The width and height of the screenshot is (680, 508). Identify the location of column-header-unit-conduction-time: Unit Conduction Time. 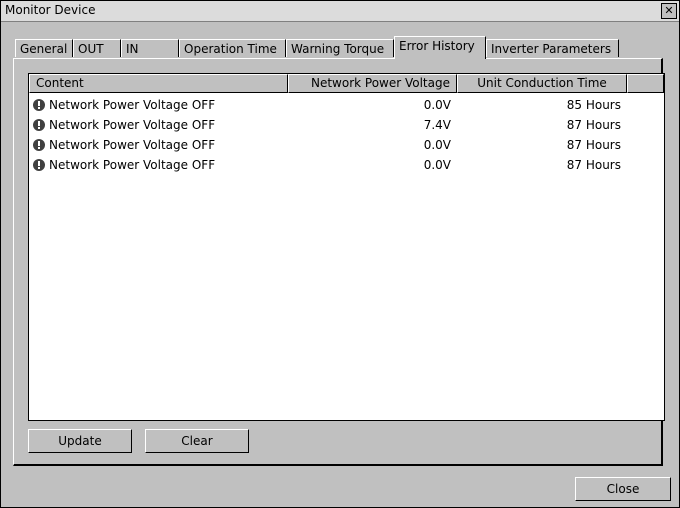
(542, 83).